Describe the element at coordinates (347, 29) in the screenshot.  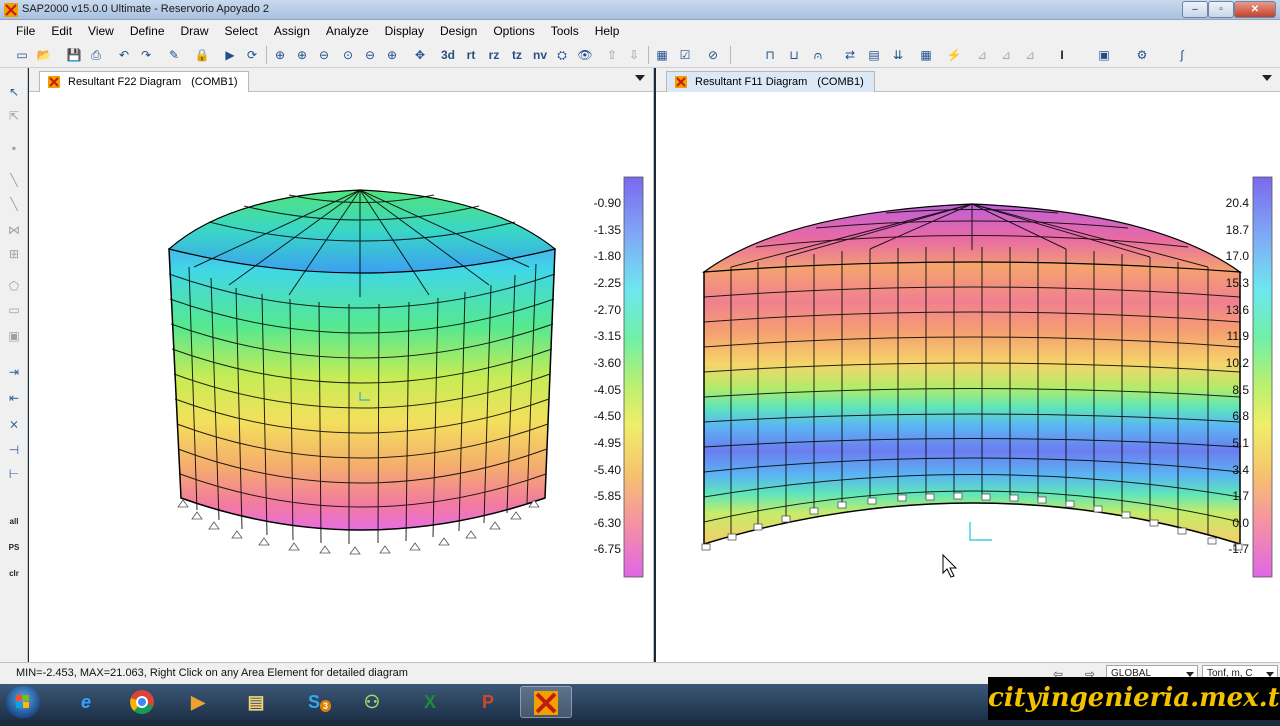
I see `menu-analyze: Analyze` at that location.